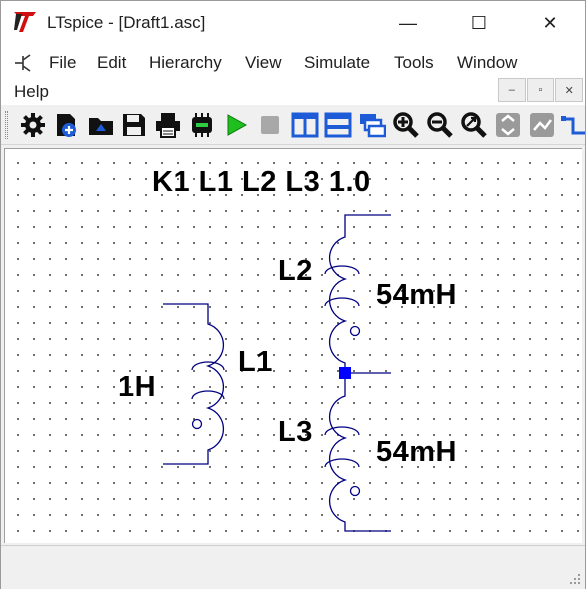  What do you see at coordinates (137, 387) in the screenshot?
I see `l1-value-label: 1H` at bounding box center [137, 387].